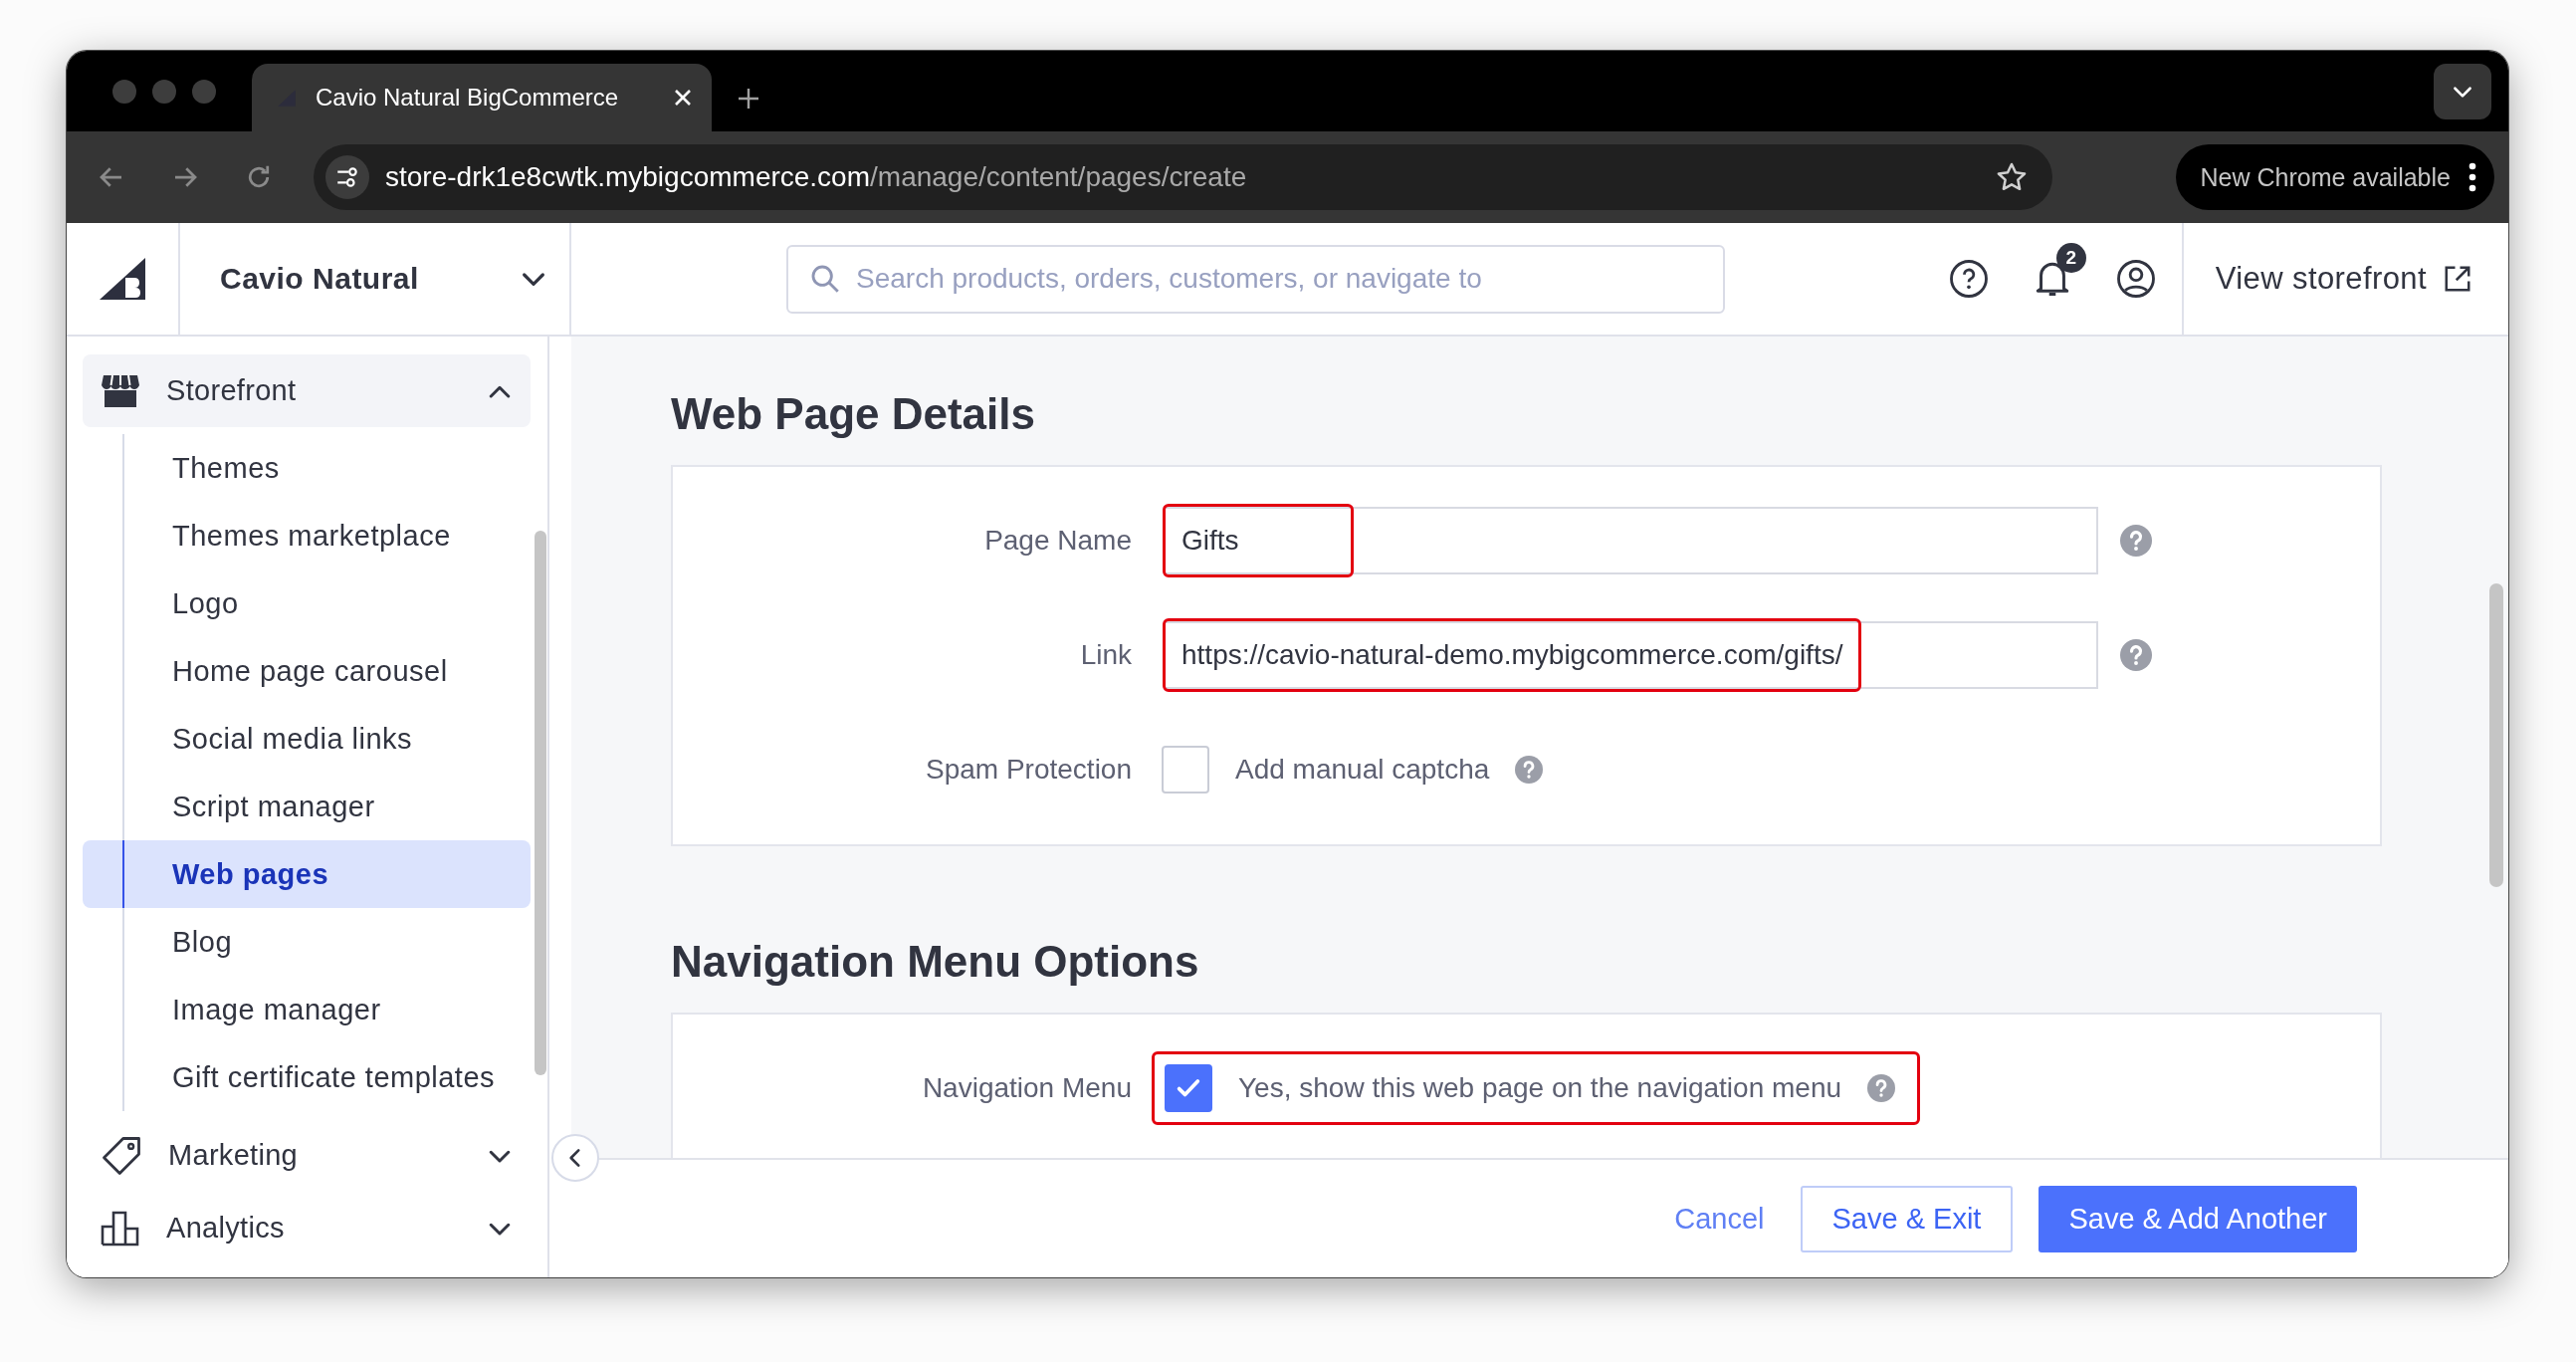 The height and width of the screenshot is (1362, 2576). What do you see at coordinates (1029, 770) in the screenshot?
I see `field-label: Spam Protection` at bounding box center [1029, 770].